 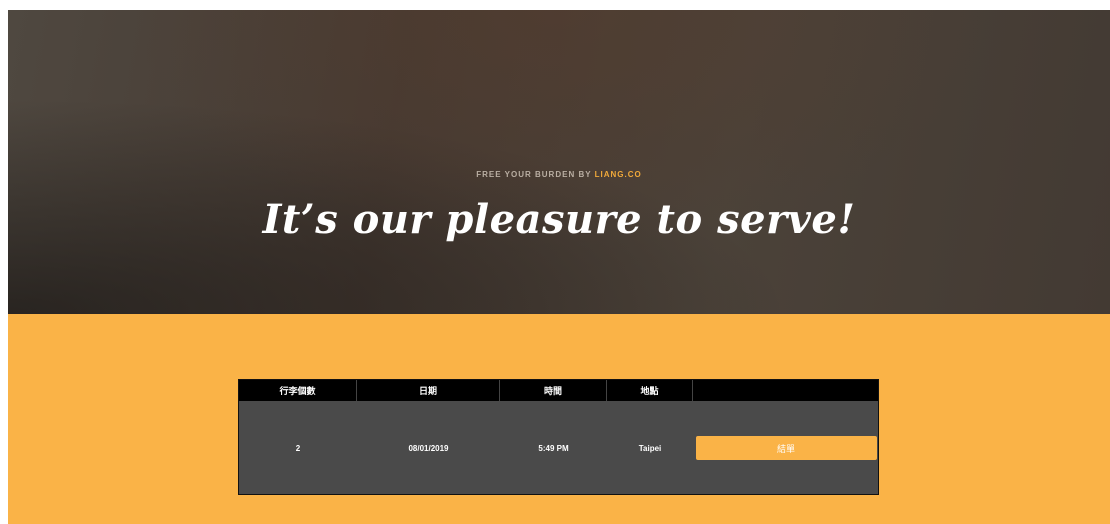 I want to click on checkout-button: 結單, so click(x=786, y=448).